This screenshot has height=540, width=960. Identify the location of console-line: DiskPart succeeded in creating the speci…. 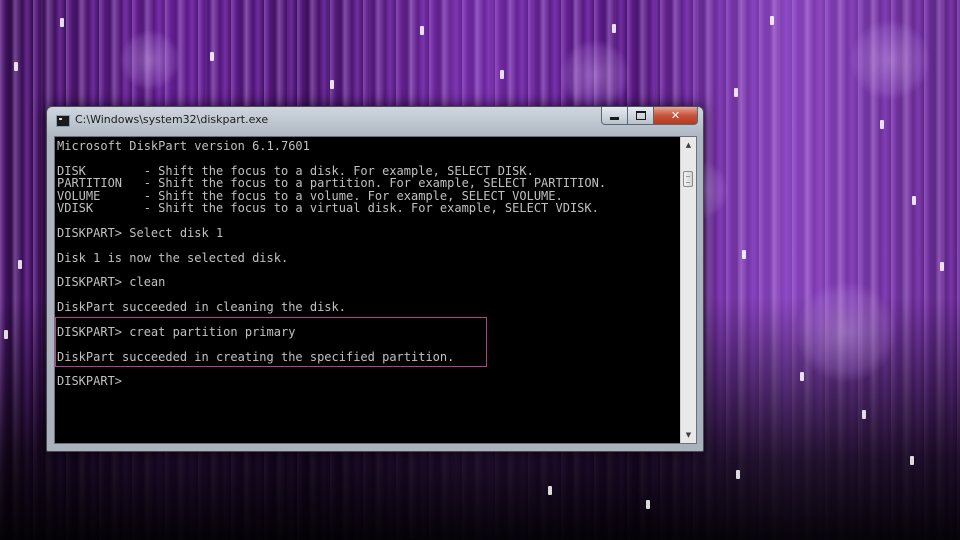
(256, 356).